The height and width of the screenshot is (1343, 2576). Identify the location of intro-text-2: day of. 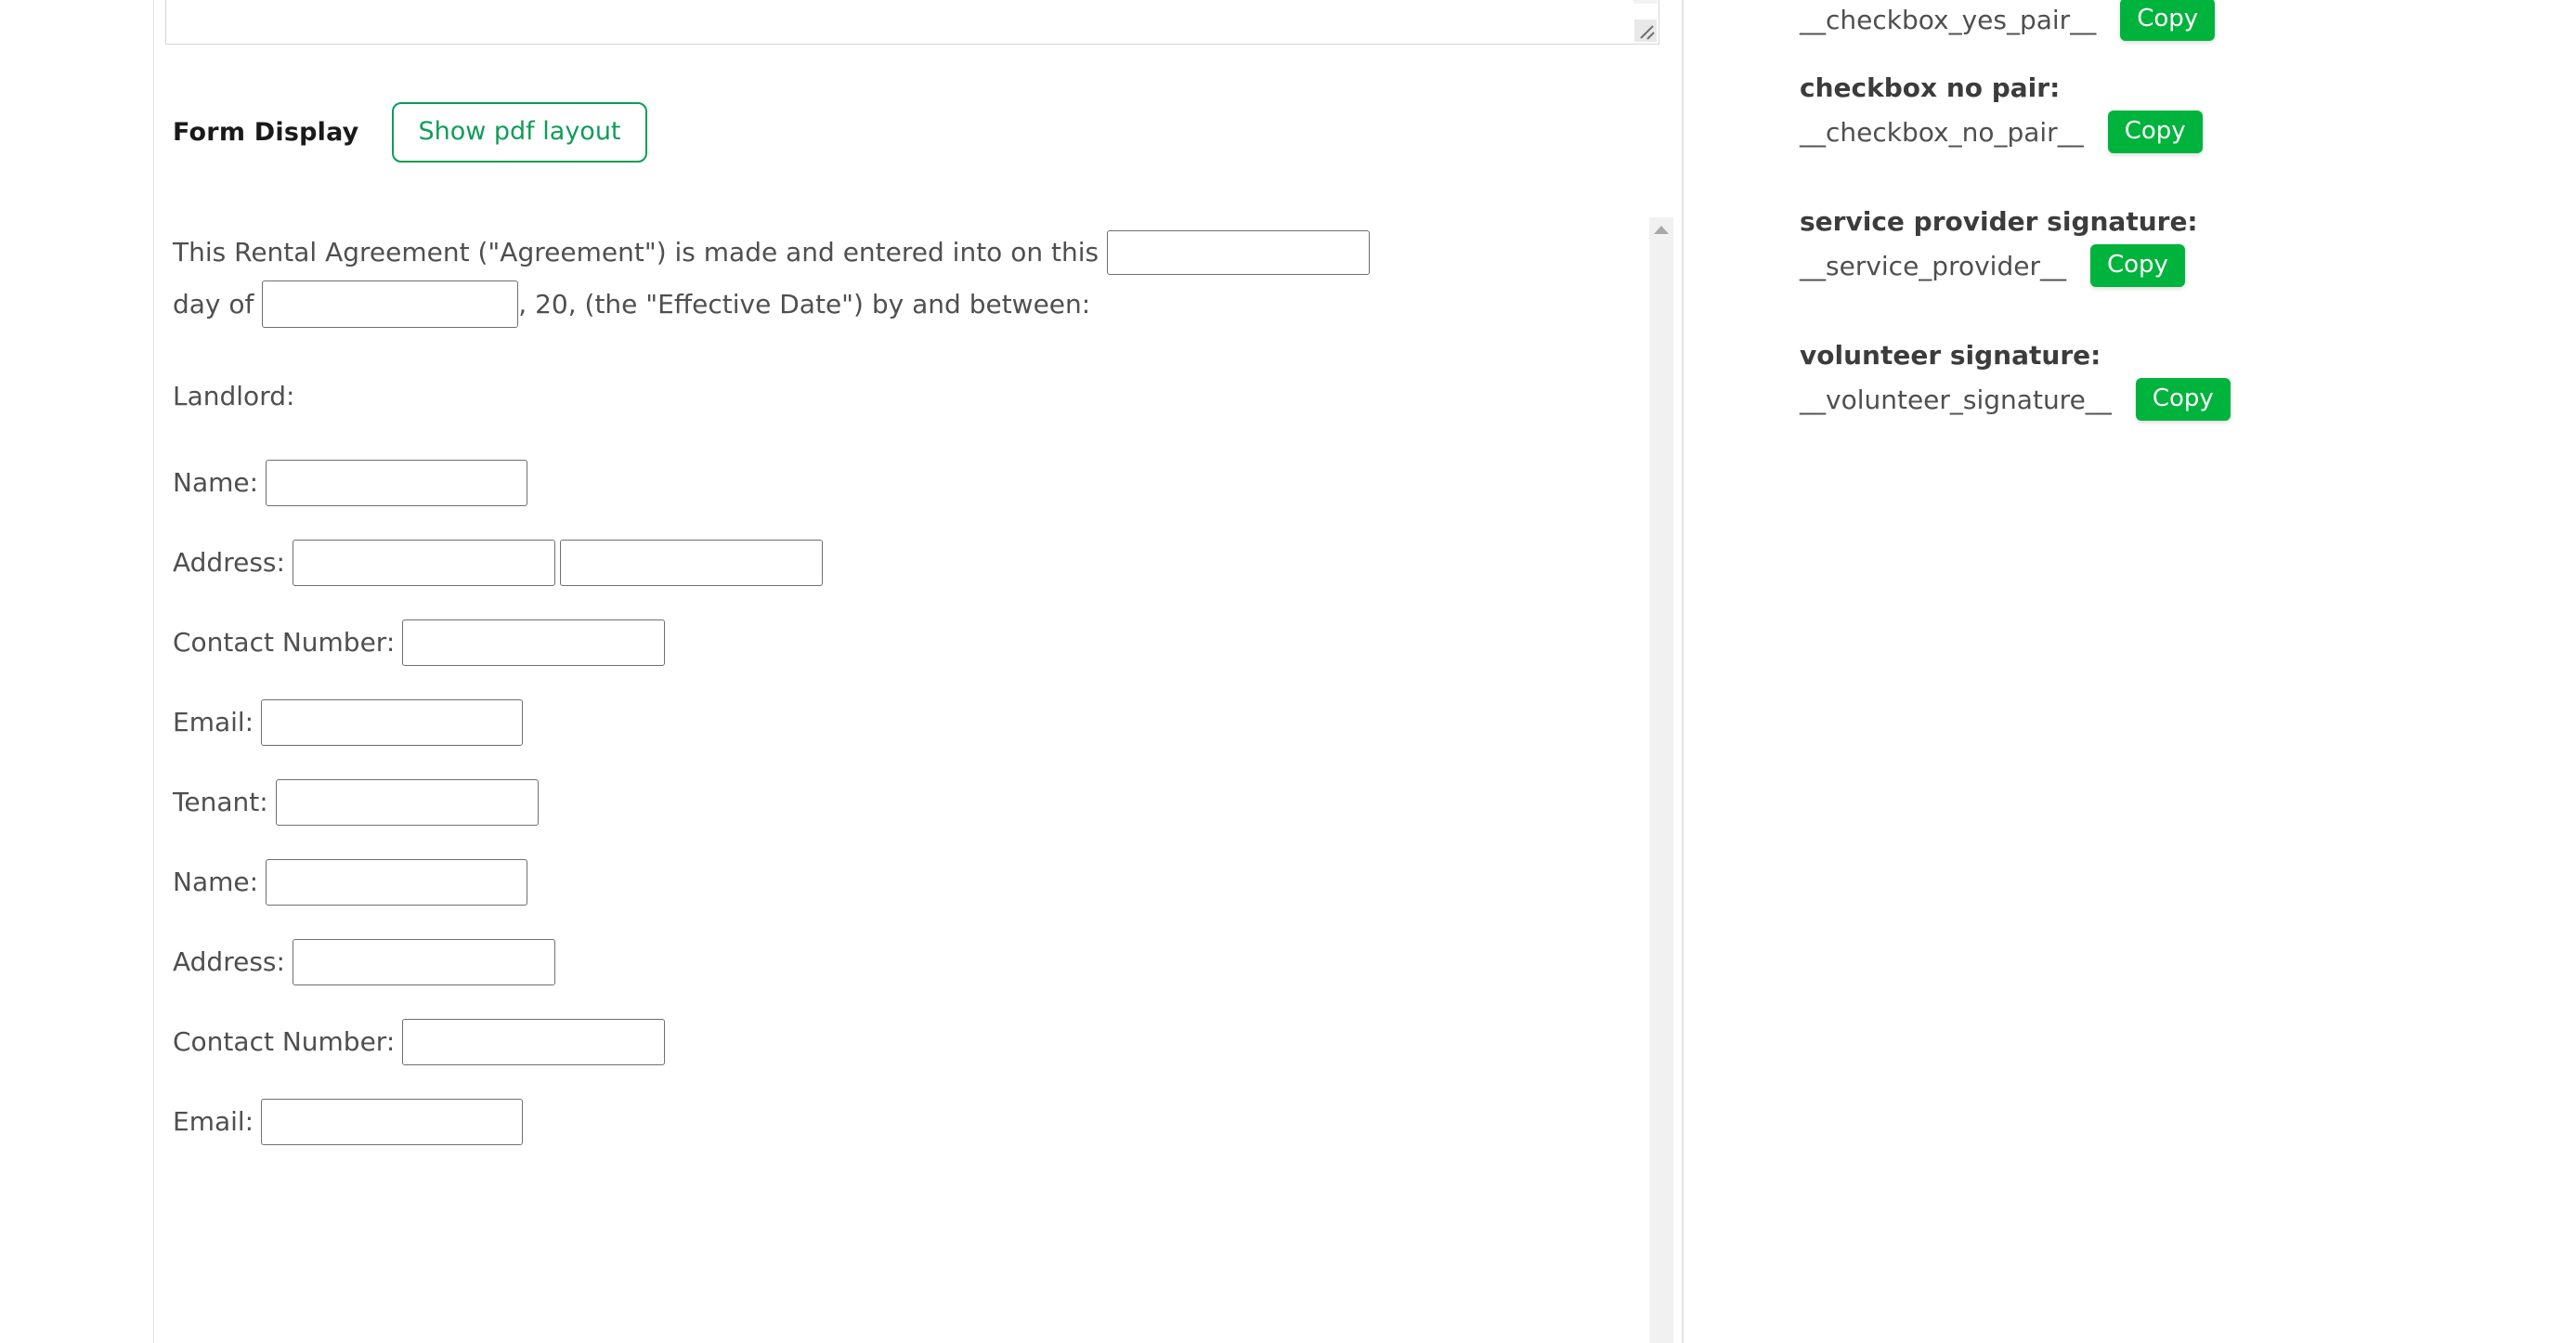
(213, 303).